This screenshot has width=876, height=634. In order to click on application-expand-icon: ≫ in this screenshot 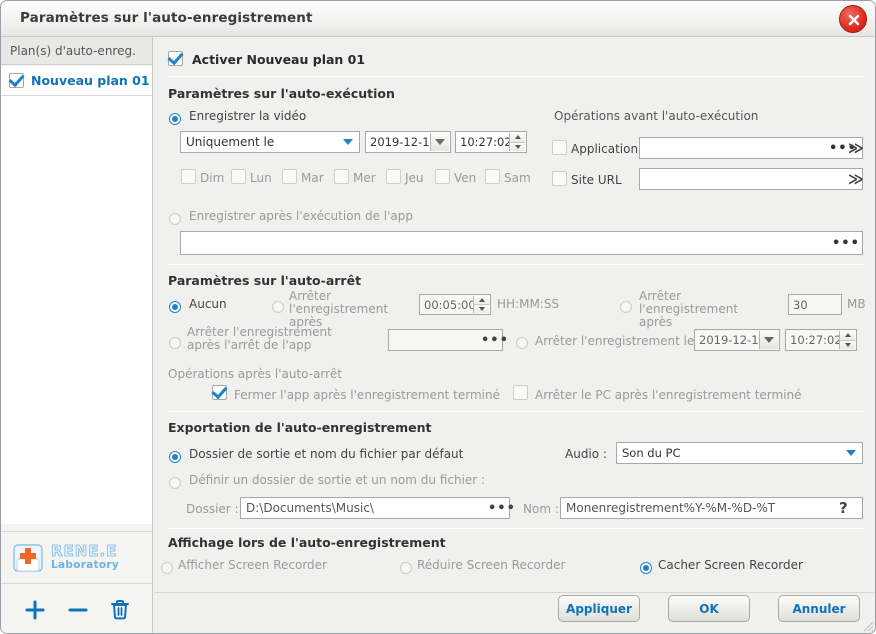, I will do `click(856, 148)`.